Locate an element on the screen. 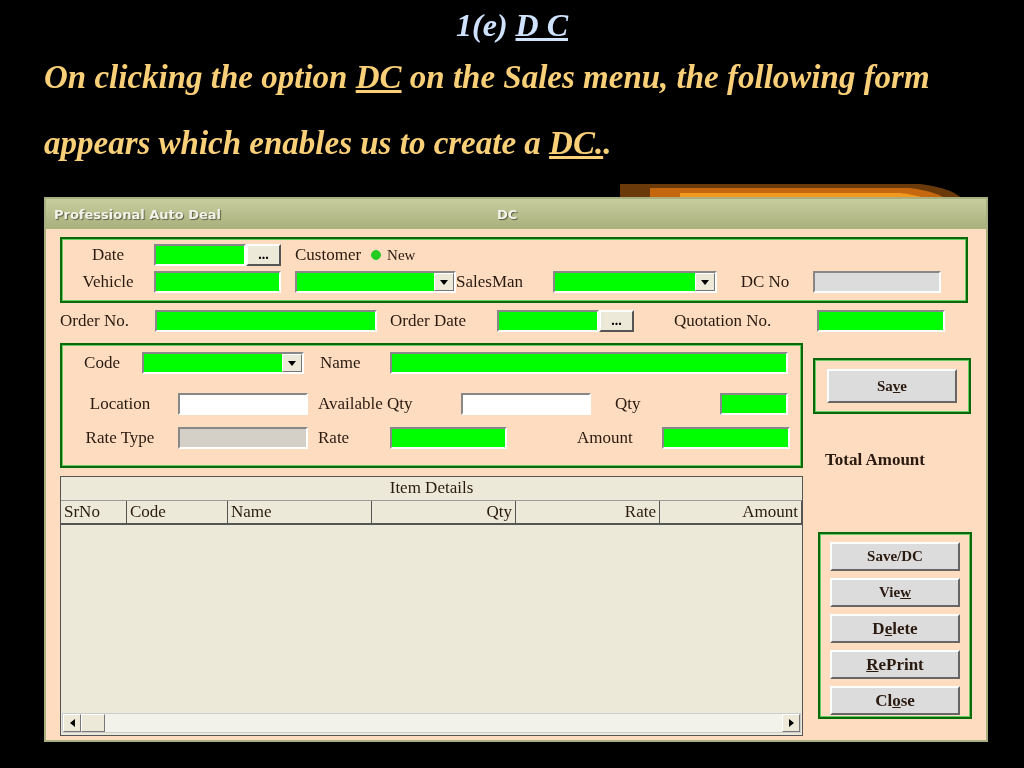  field-label: SalesMan is located at coordinates (490, 282).